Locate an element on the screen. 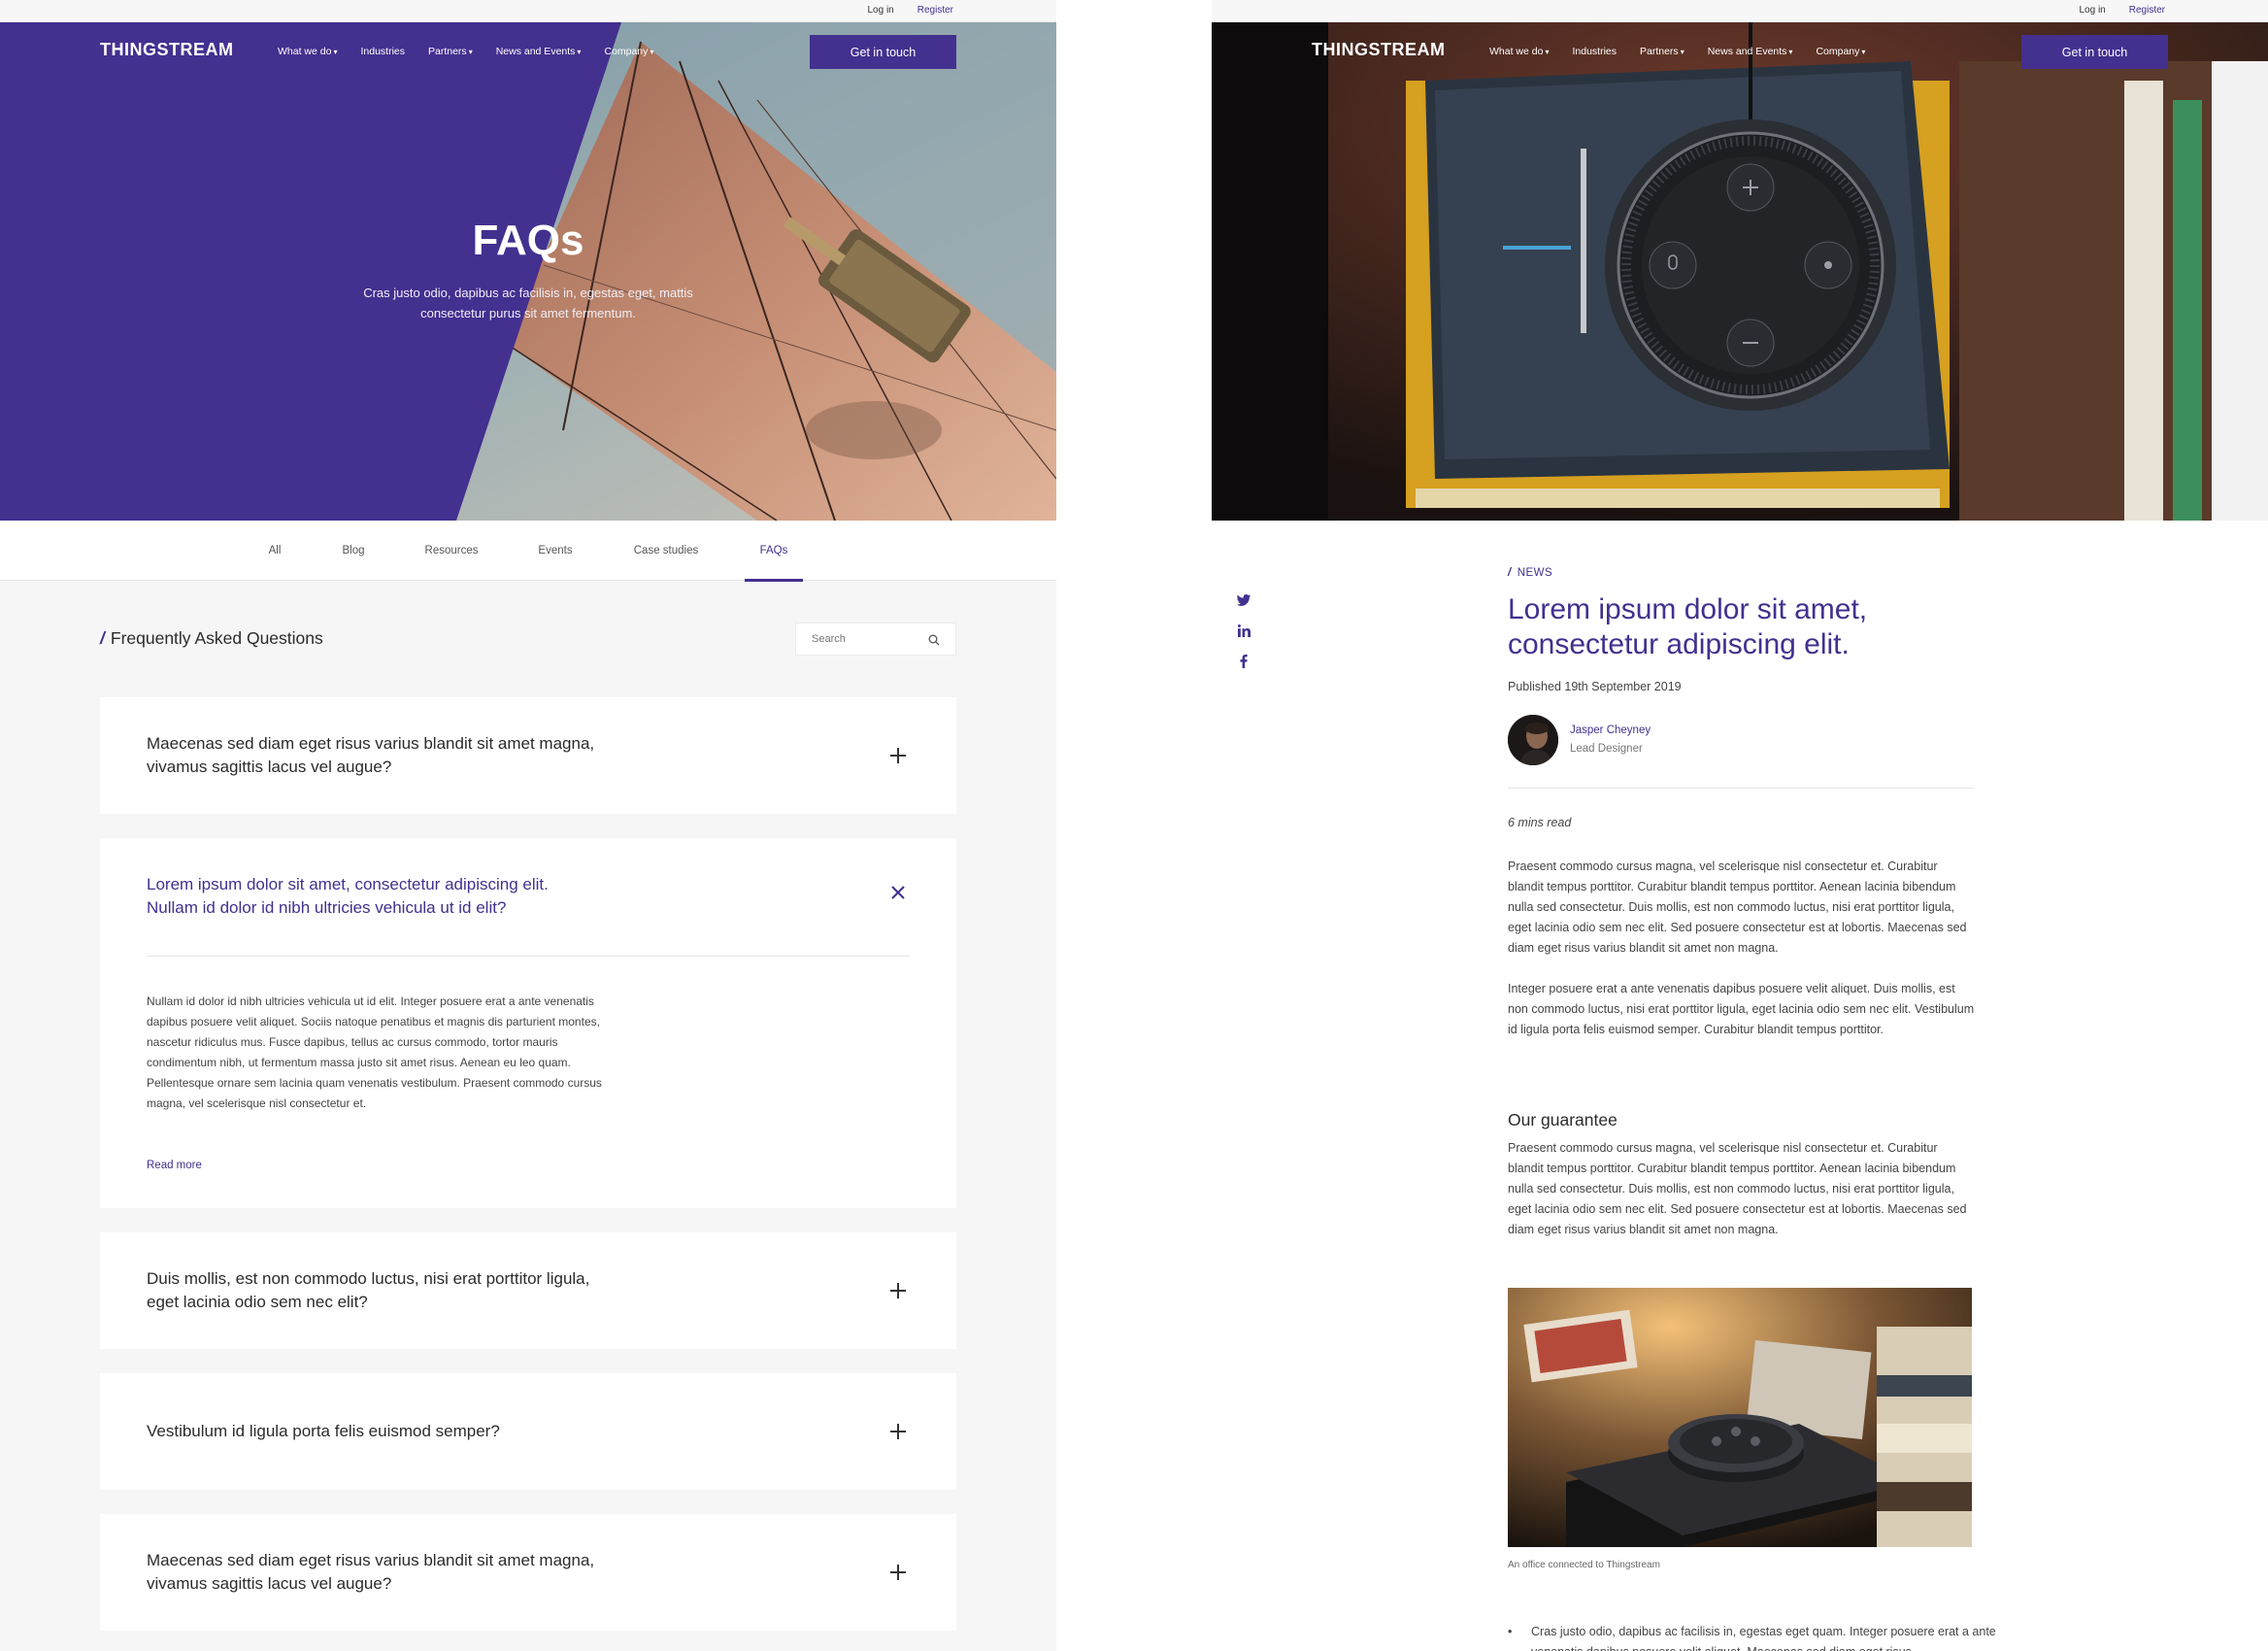 The image size is (2268, 1651). image-caption: An office connected to Thingstream is located at coordinates (1584, 1565).